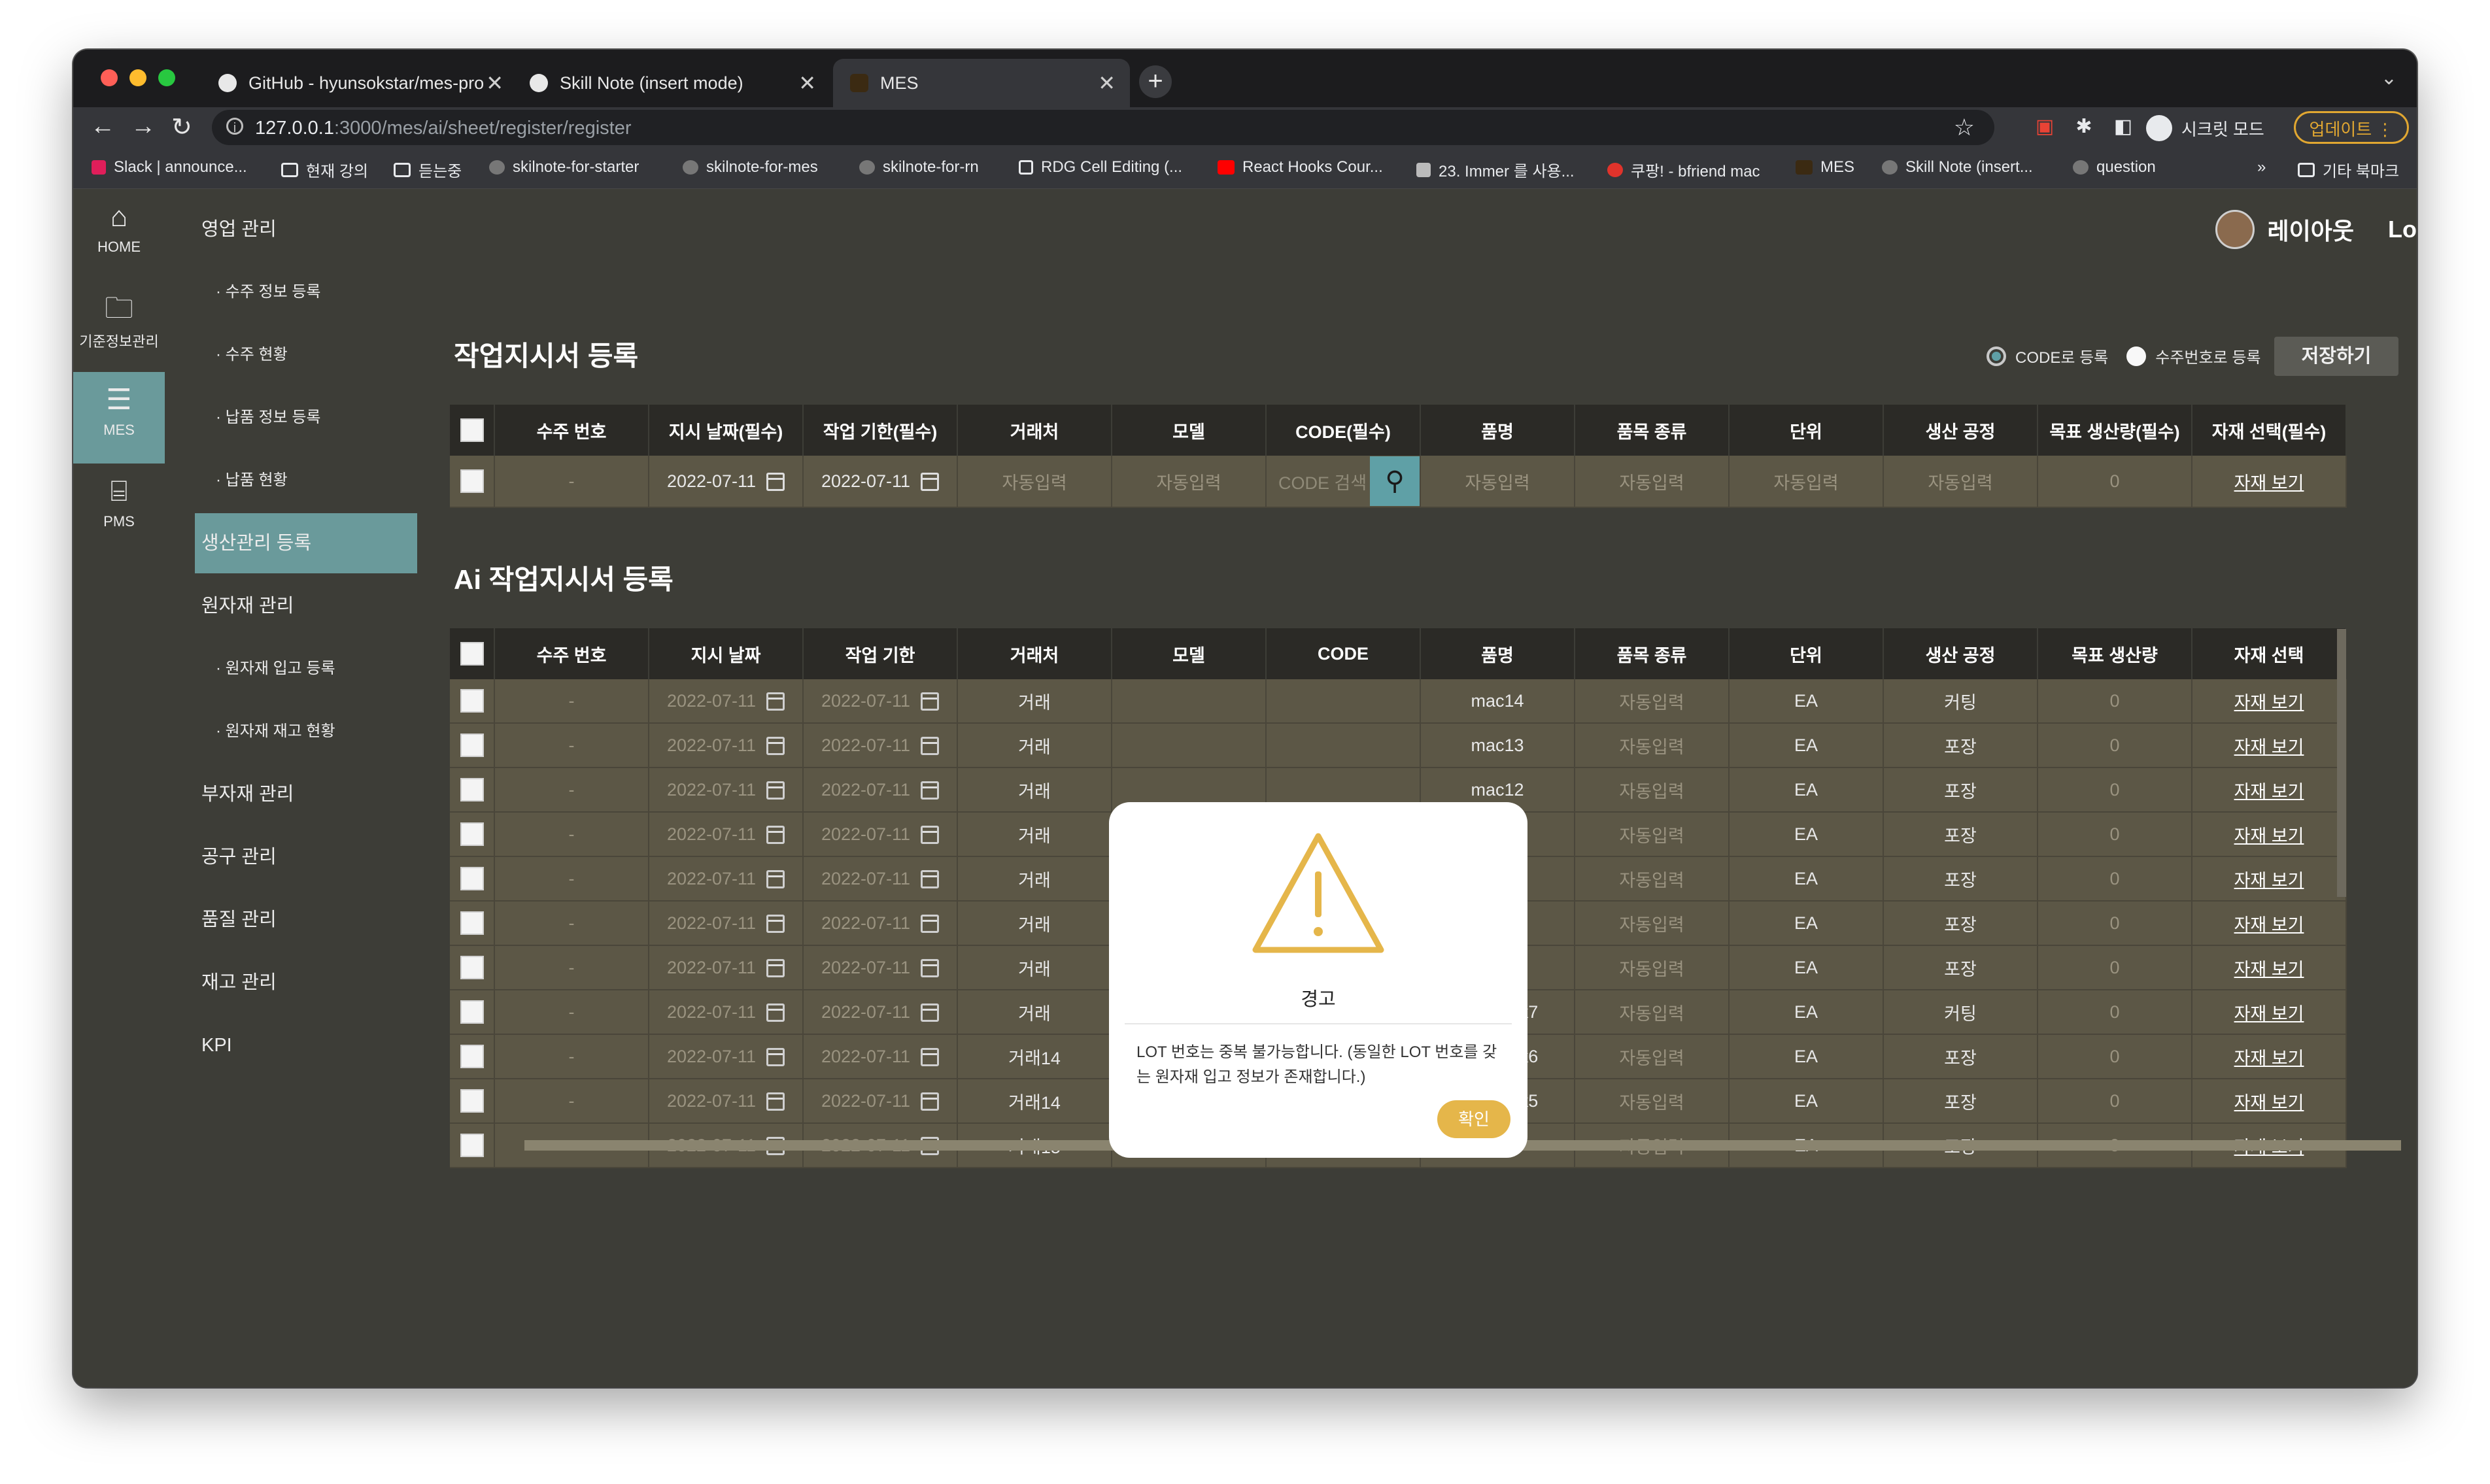 This screenshot has height=1484, width=2490. Describe the element at coordinates (2115, 482) in the screenshot. I see `target-quantity-input: 0` at that location.